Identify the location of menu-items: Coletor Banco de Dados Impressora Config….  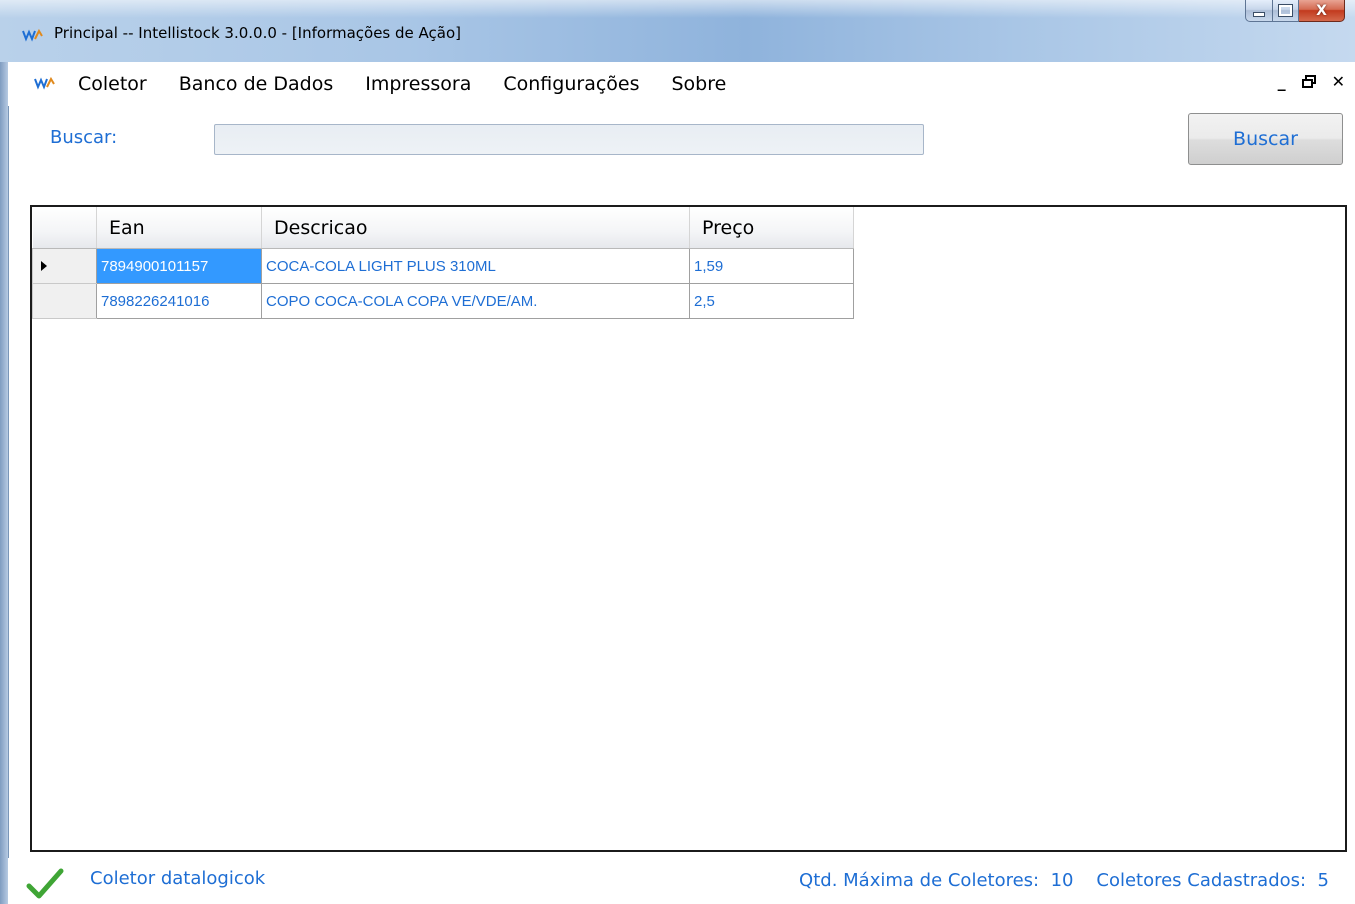
(410, 84).